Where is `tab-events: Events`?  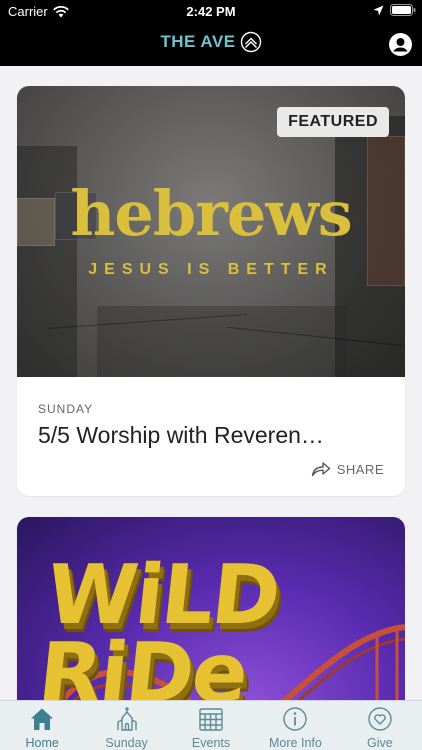 tab-events: Events is located at coordinates (211, 725).